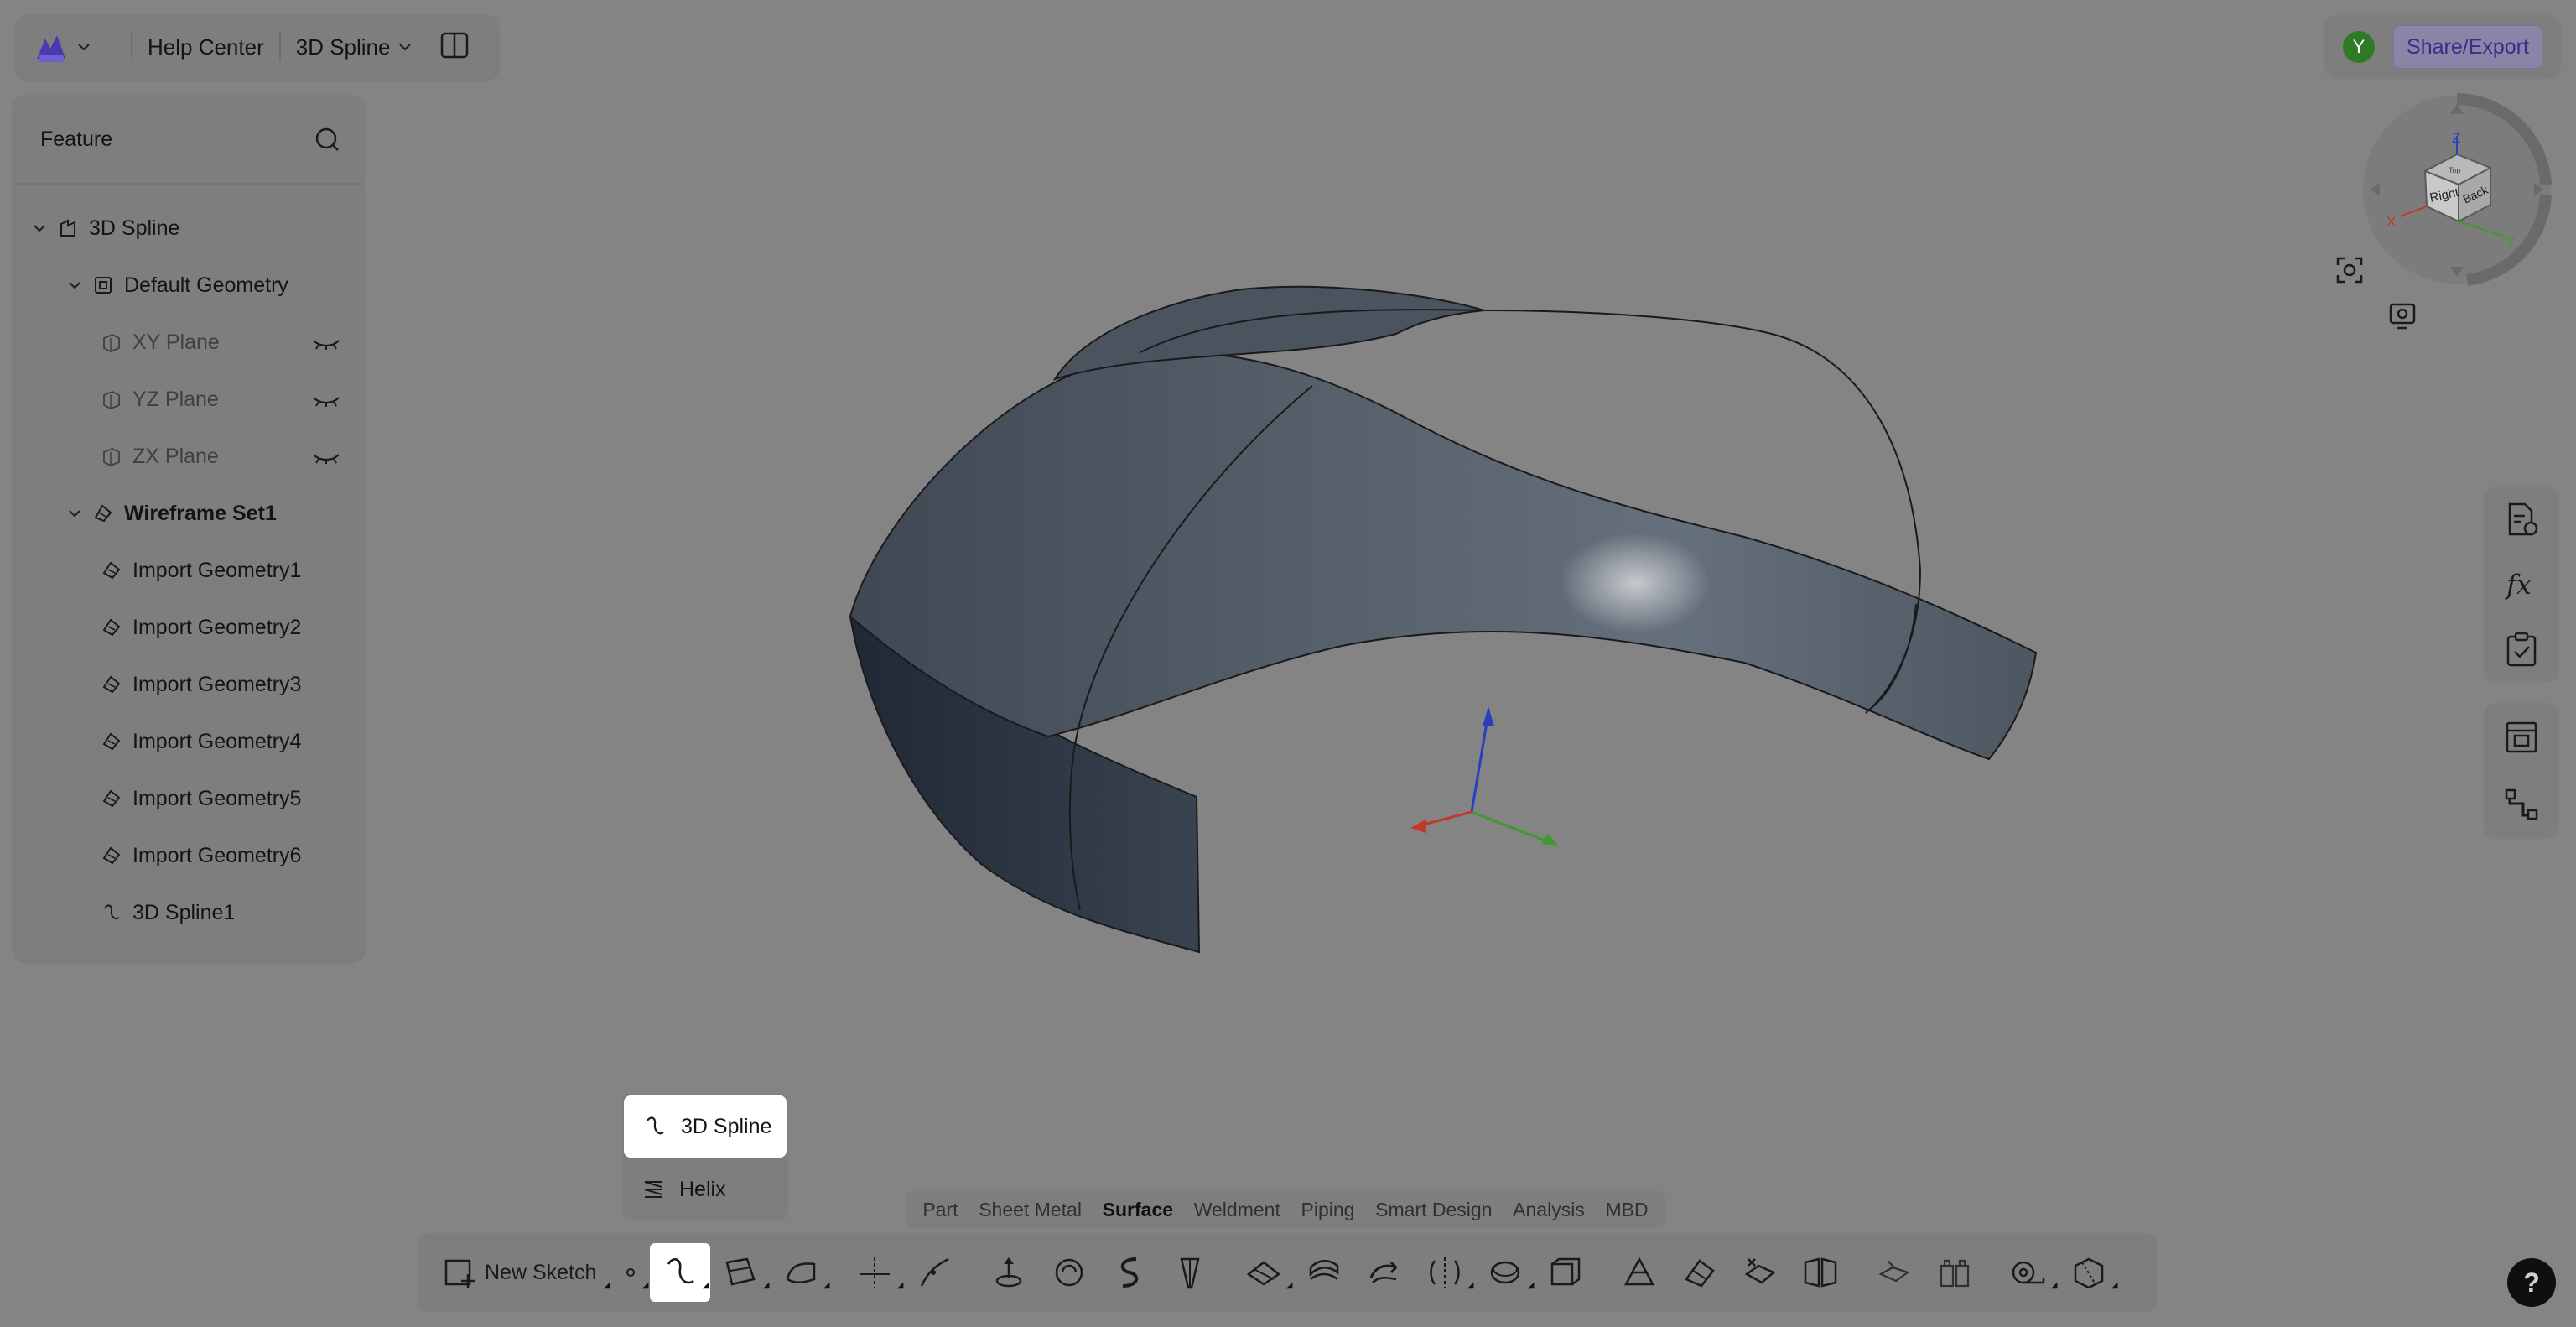 The height and width of the screenshot is (1327, 2576). I want to click on tree-item: Import Geometry4, so click(188, 741).